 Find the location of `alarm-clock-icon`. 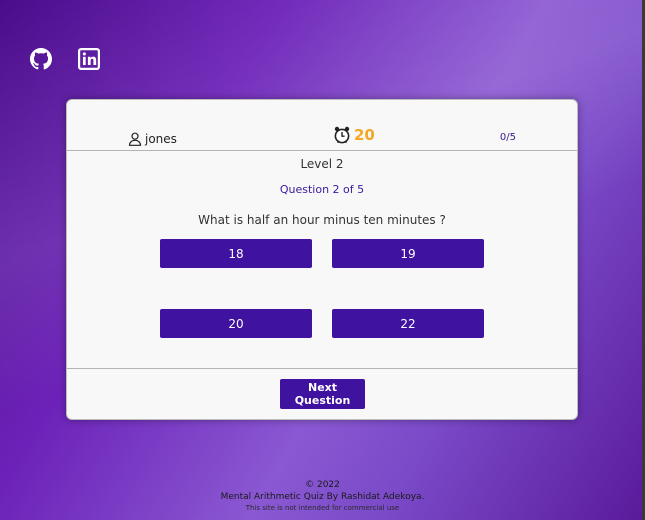

alarm-clock-icon is located at coordinates (342, 135).